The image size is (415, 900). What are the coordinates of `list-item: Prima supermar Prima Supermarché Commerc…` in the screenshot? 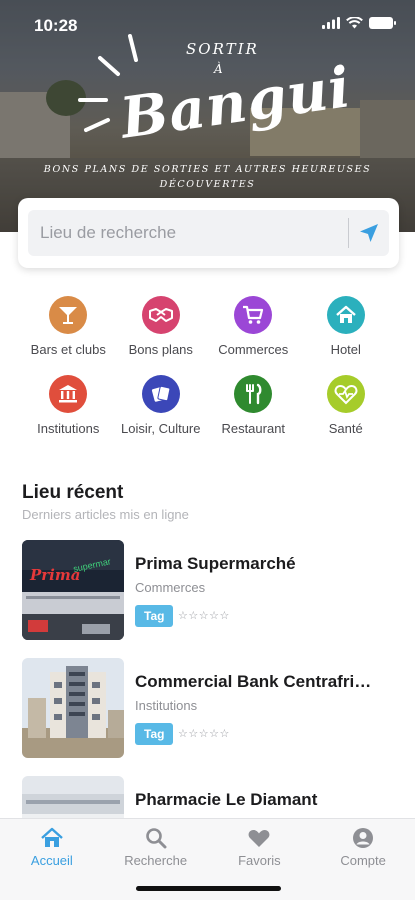 It's located at (209, 599).